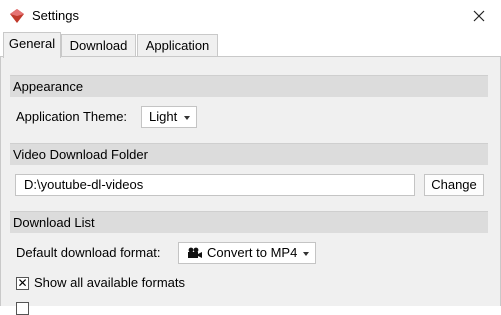  Describe the element at coordinates (250, 16) in the screenshot. I see `title-bar: Settings` at that location.